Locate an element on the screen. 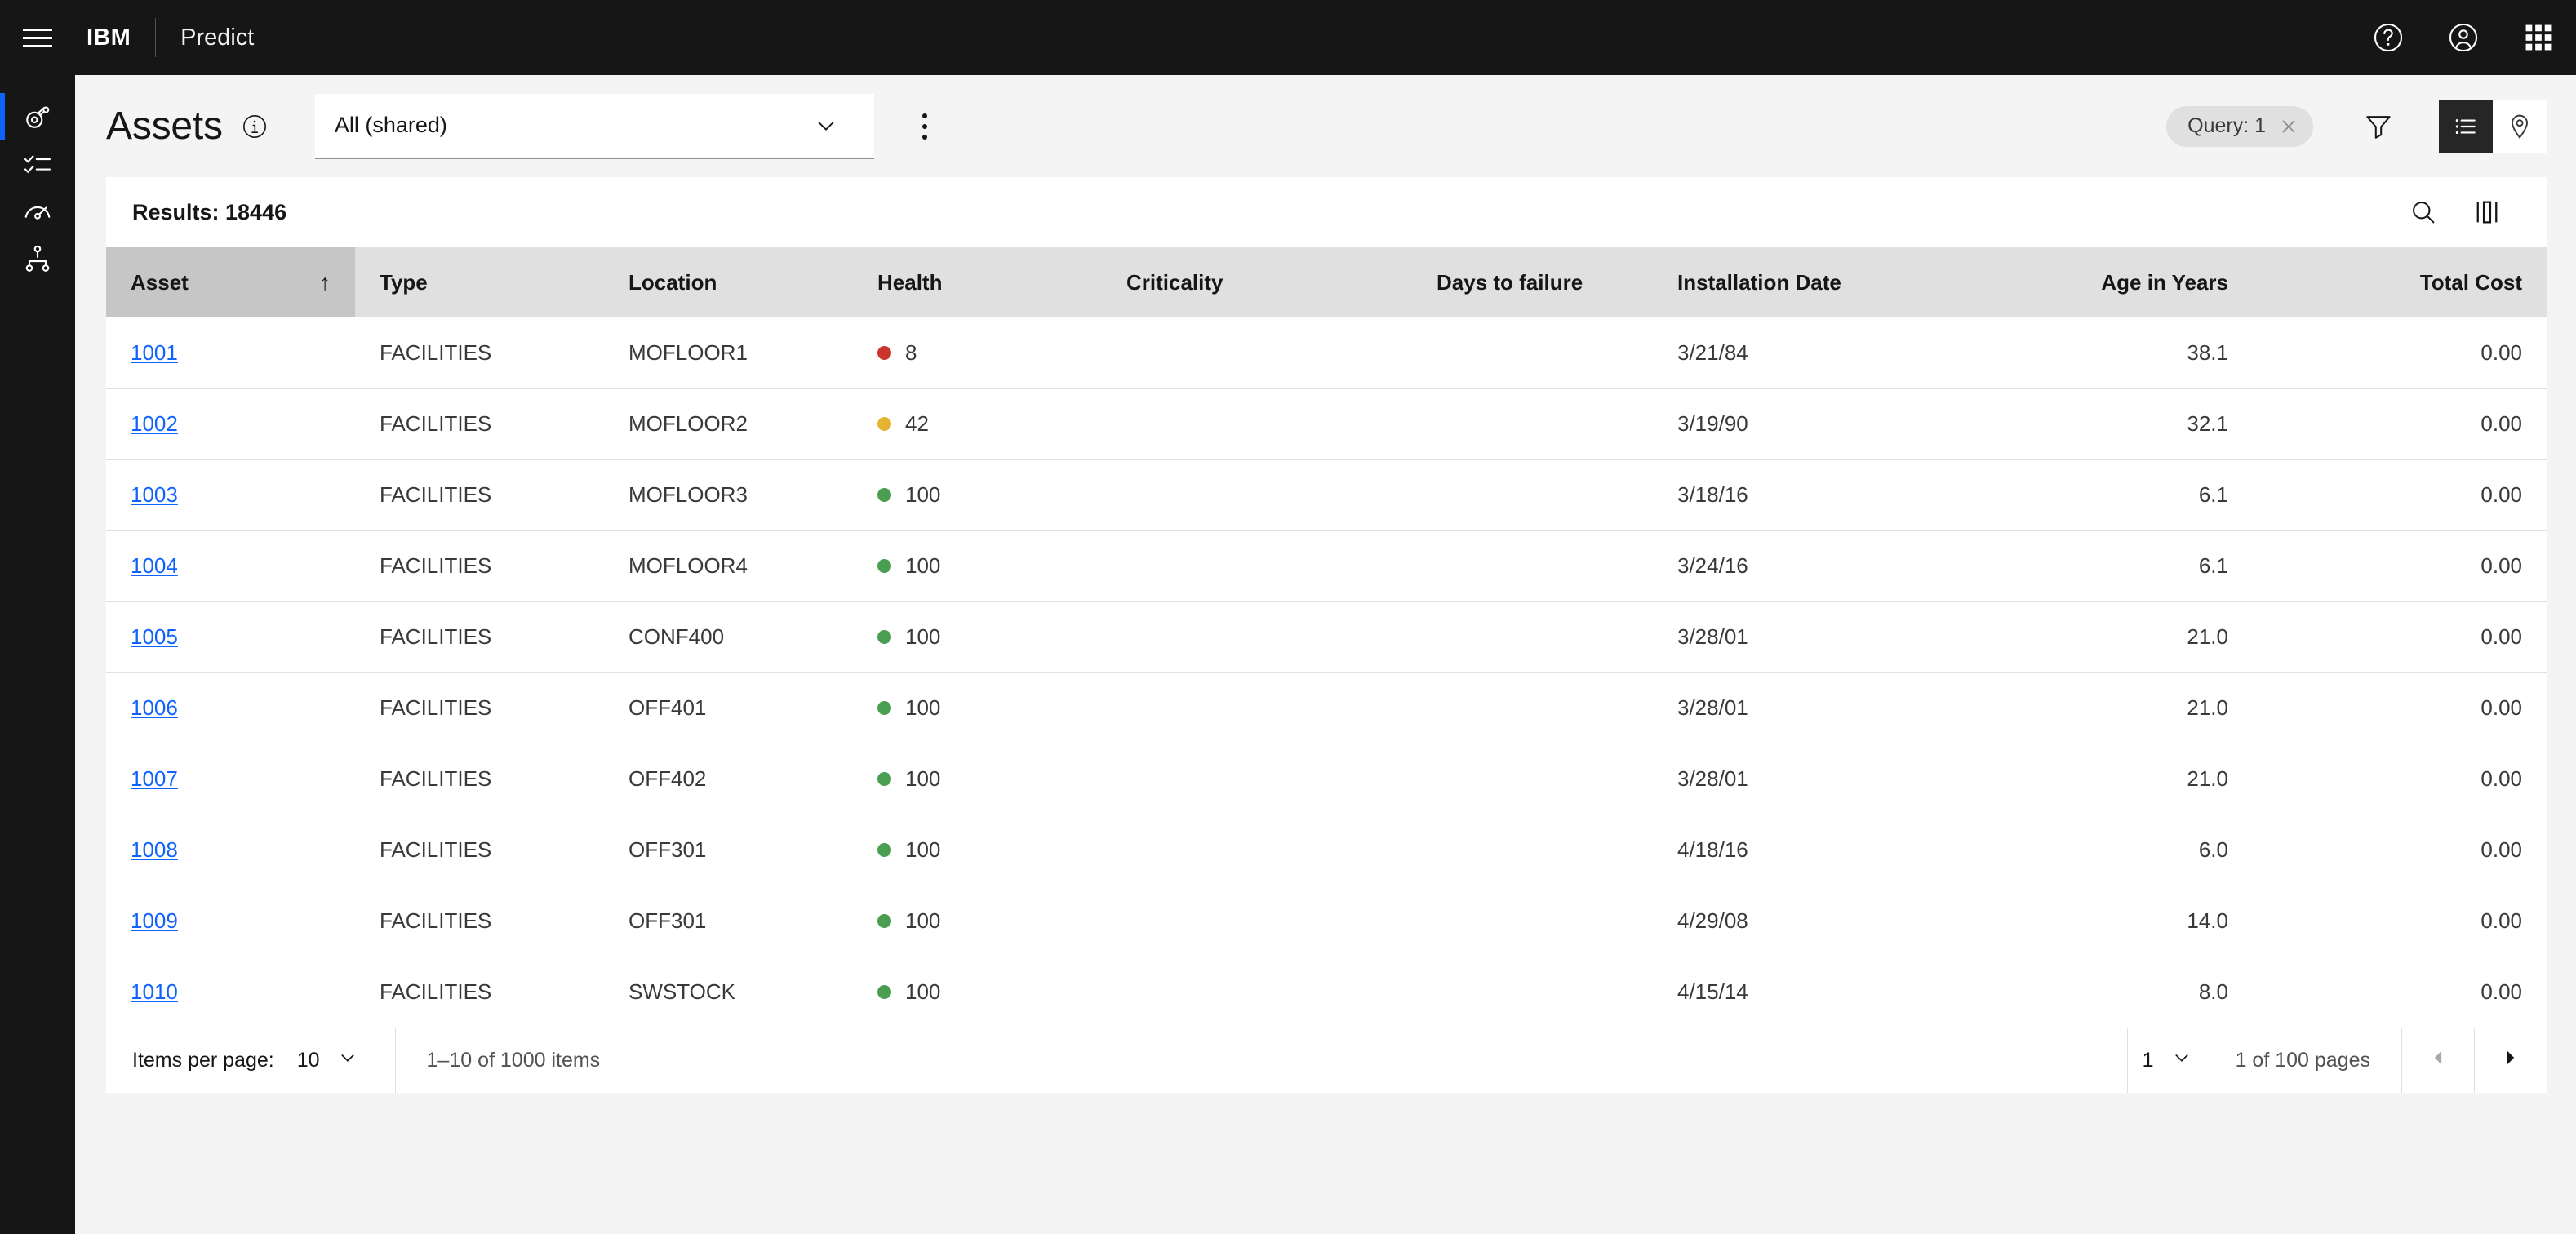 This screenshot has height=1234, width=2576. help-circle-icon is located at coordinates (2388, 38).